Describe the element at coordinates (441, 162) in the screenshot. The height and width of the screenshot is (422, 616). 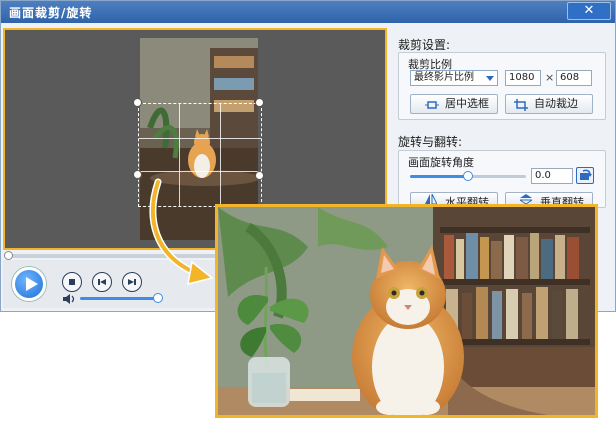
I see `rotate-angle-label: 画面旋转角度` at that location.